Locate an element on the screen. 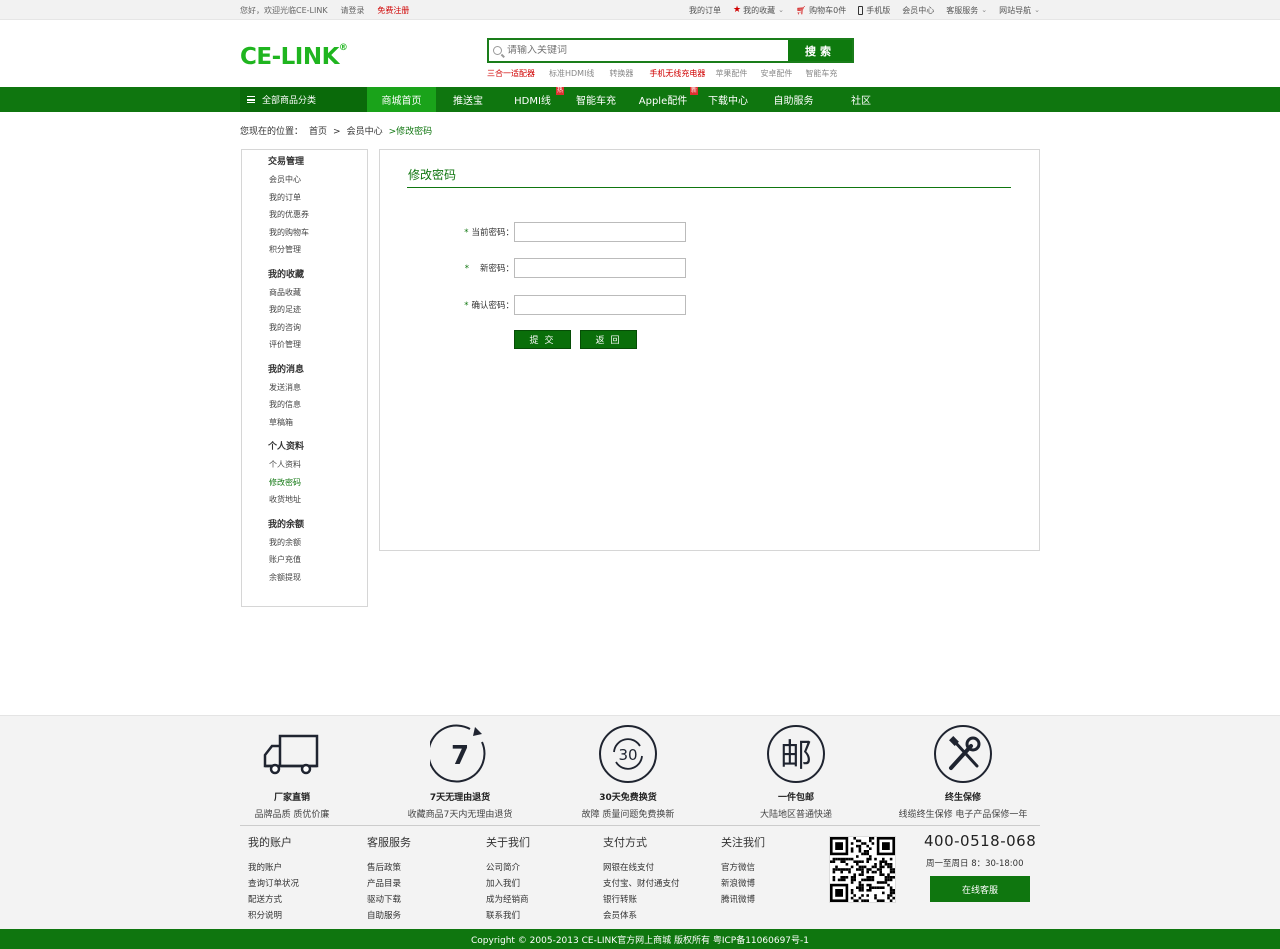  footer-link: 支付宝、财付通支付 is located at coordinates (641, 884).